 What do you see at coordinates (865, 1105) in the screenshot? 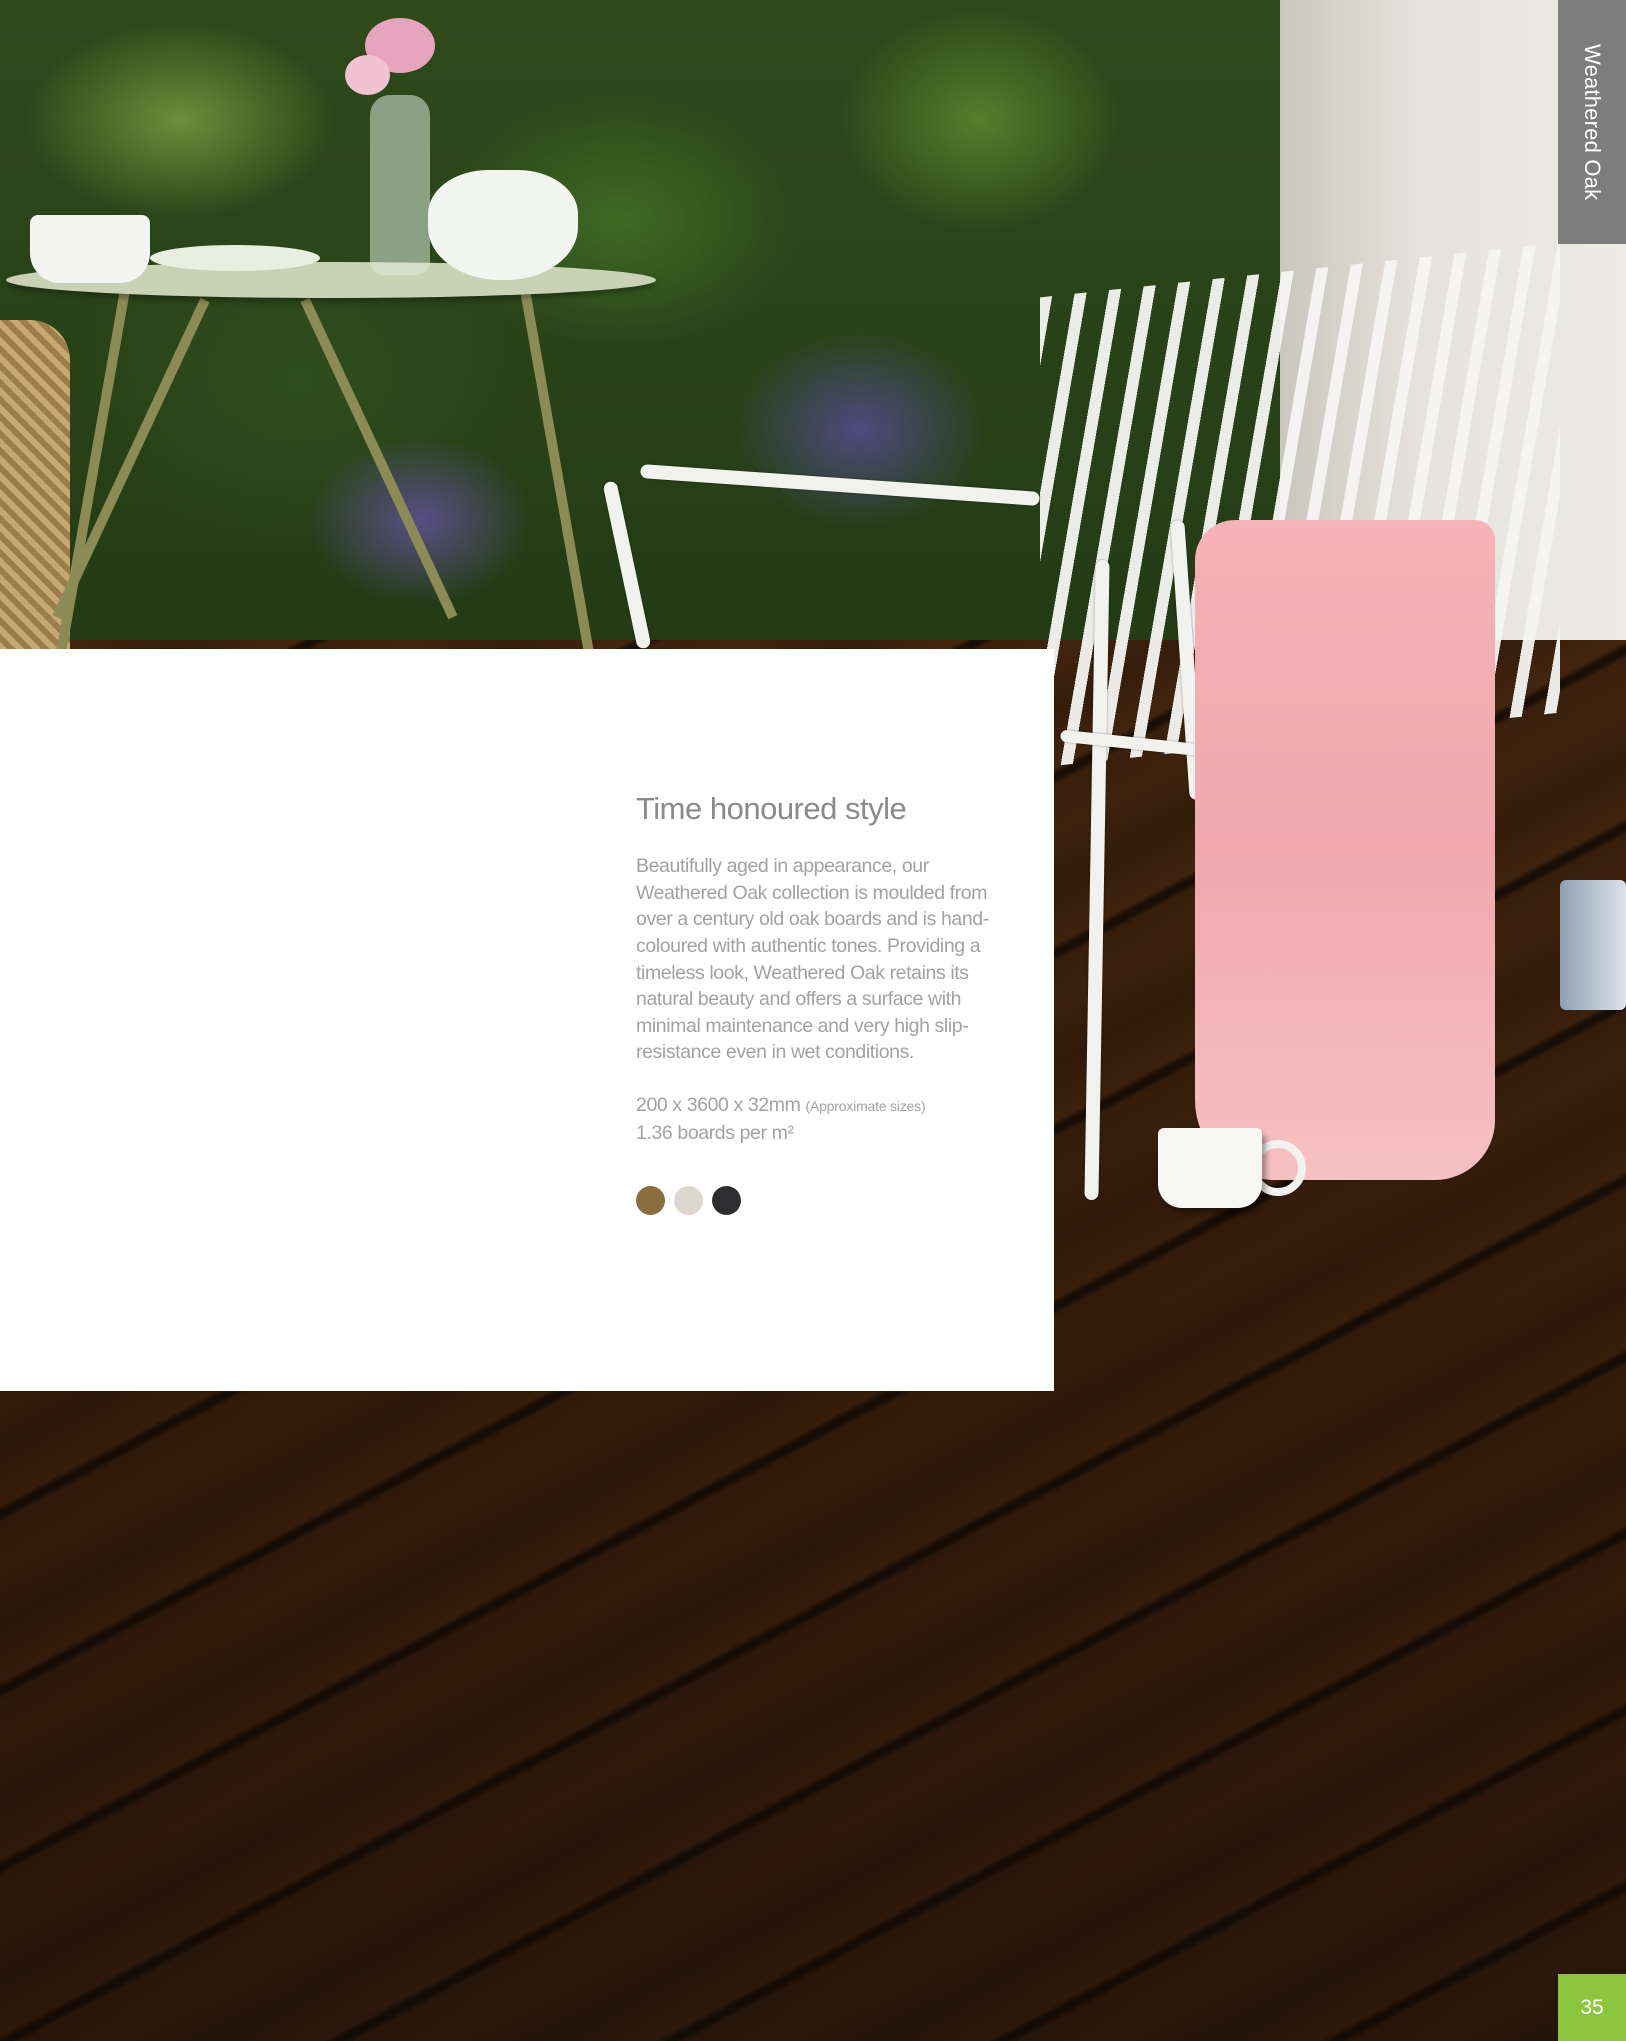
I see `dimensions-note: (Approximate sizes)` at bounding box center [865, 1105].